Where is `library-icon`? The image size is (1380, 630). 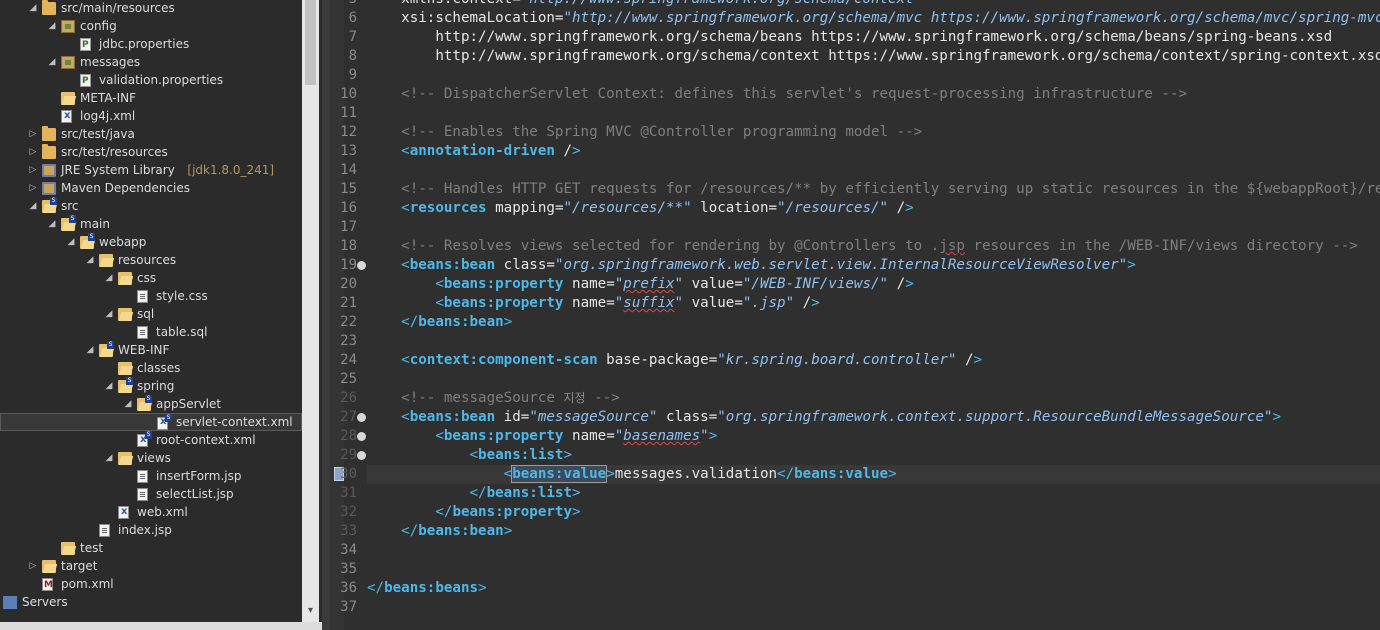
library-icon is located at coordinates (50, 170).